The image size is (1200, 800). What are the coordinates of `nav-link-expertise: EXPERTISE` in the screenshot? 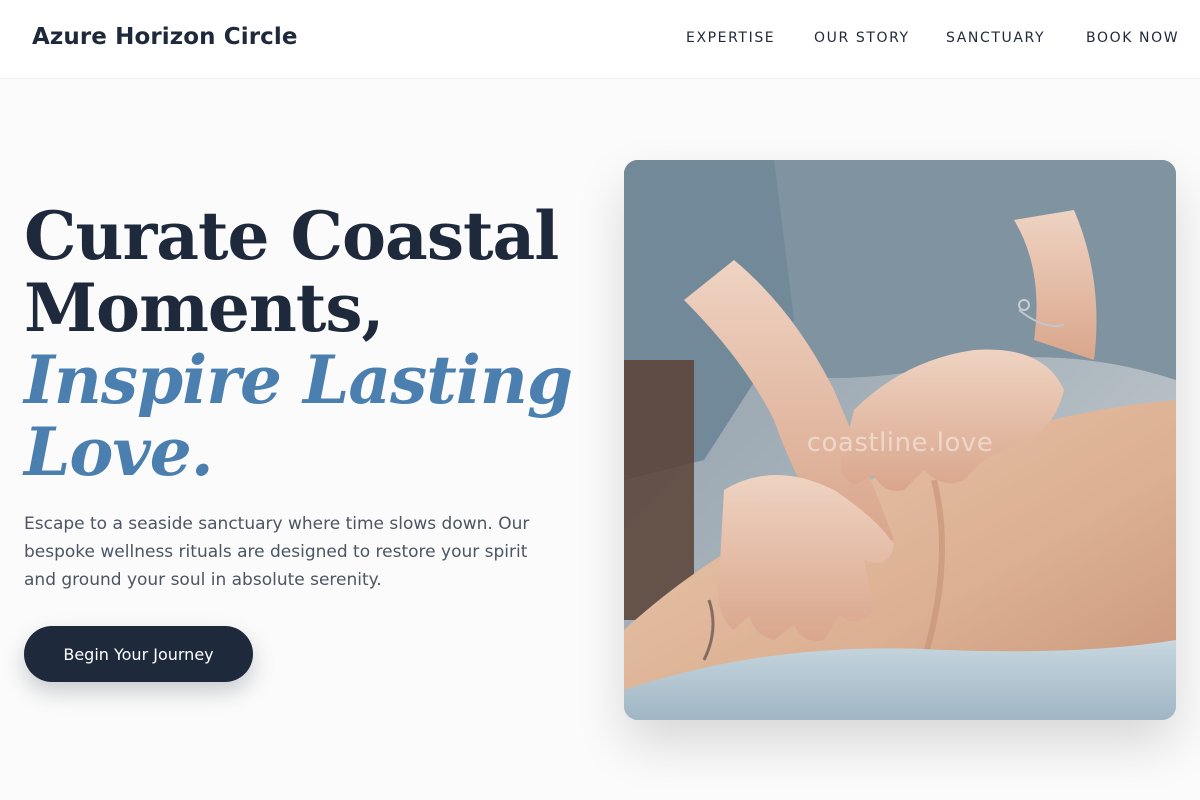 It's located at (730, 38).